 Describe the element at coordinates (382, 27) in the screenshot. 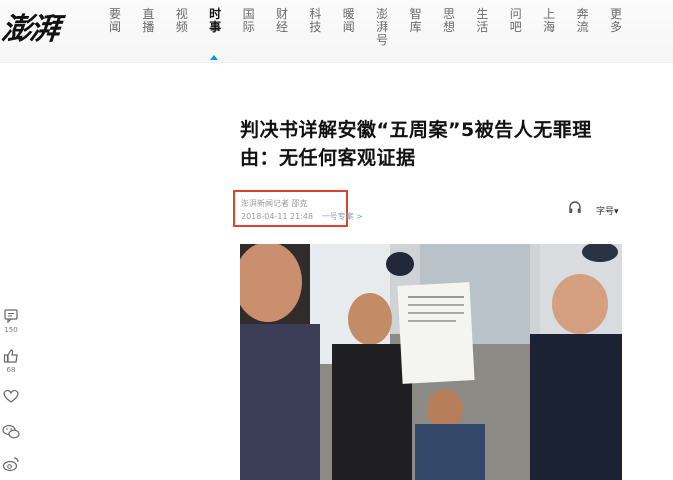

I see `nav-item-8: 澎湃号` at that location.